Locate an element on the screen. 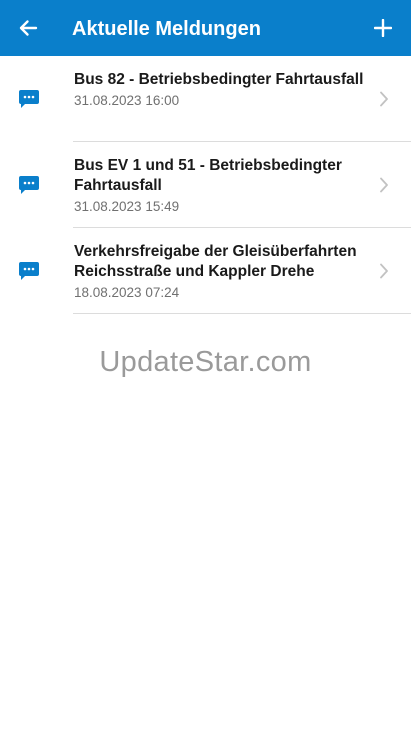 The width and height of the screenshot is (411, 731). add-button is located at coordinates (383, 28).